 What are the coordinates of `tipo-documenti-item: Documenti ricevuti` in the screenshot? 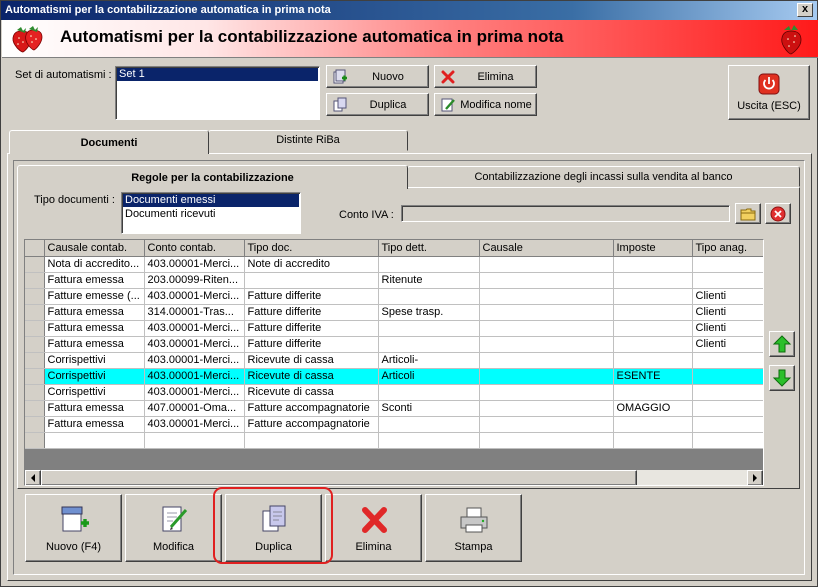 It's located at (211, 214).